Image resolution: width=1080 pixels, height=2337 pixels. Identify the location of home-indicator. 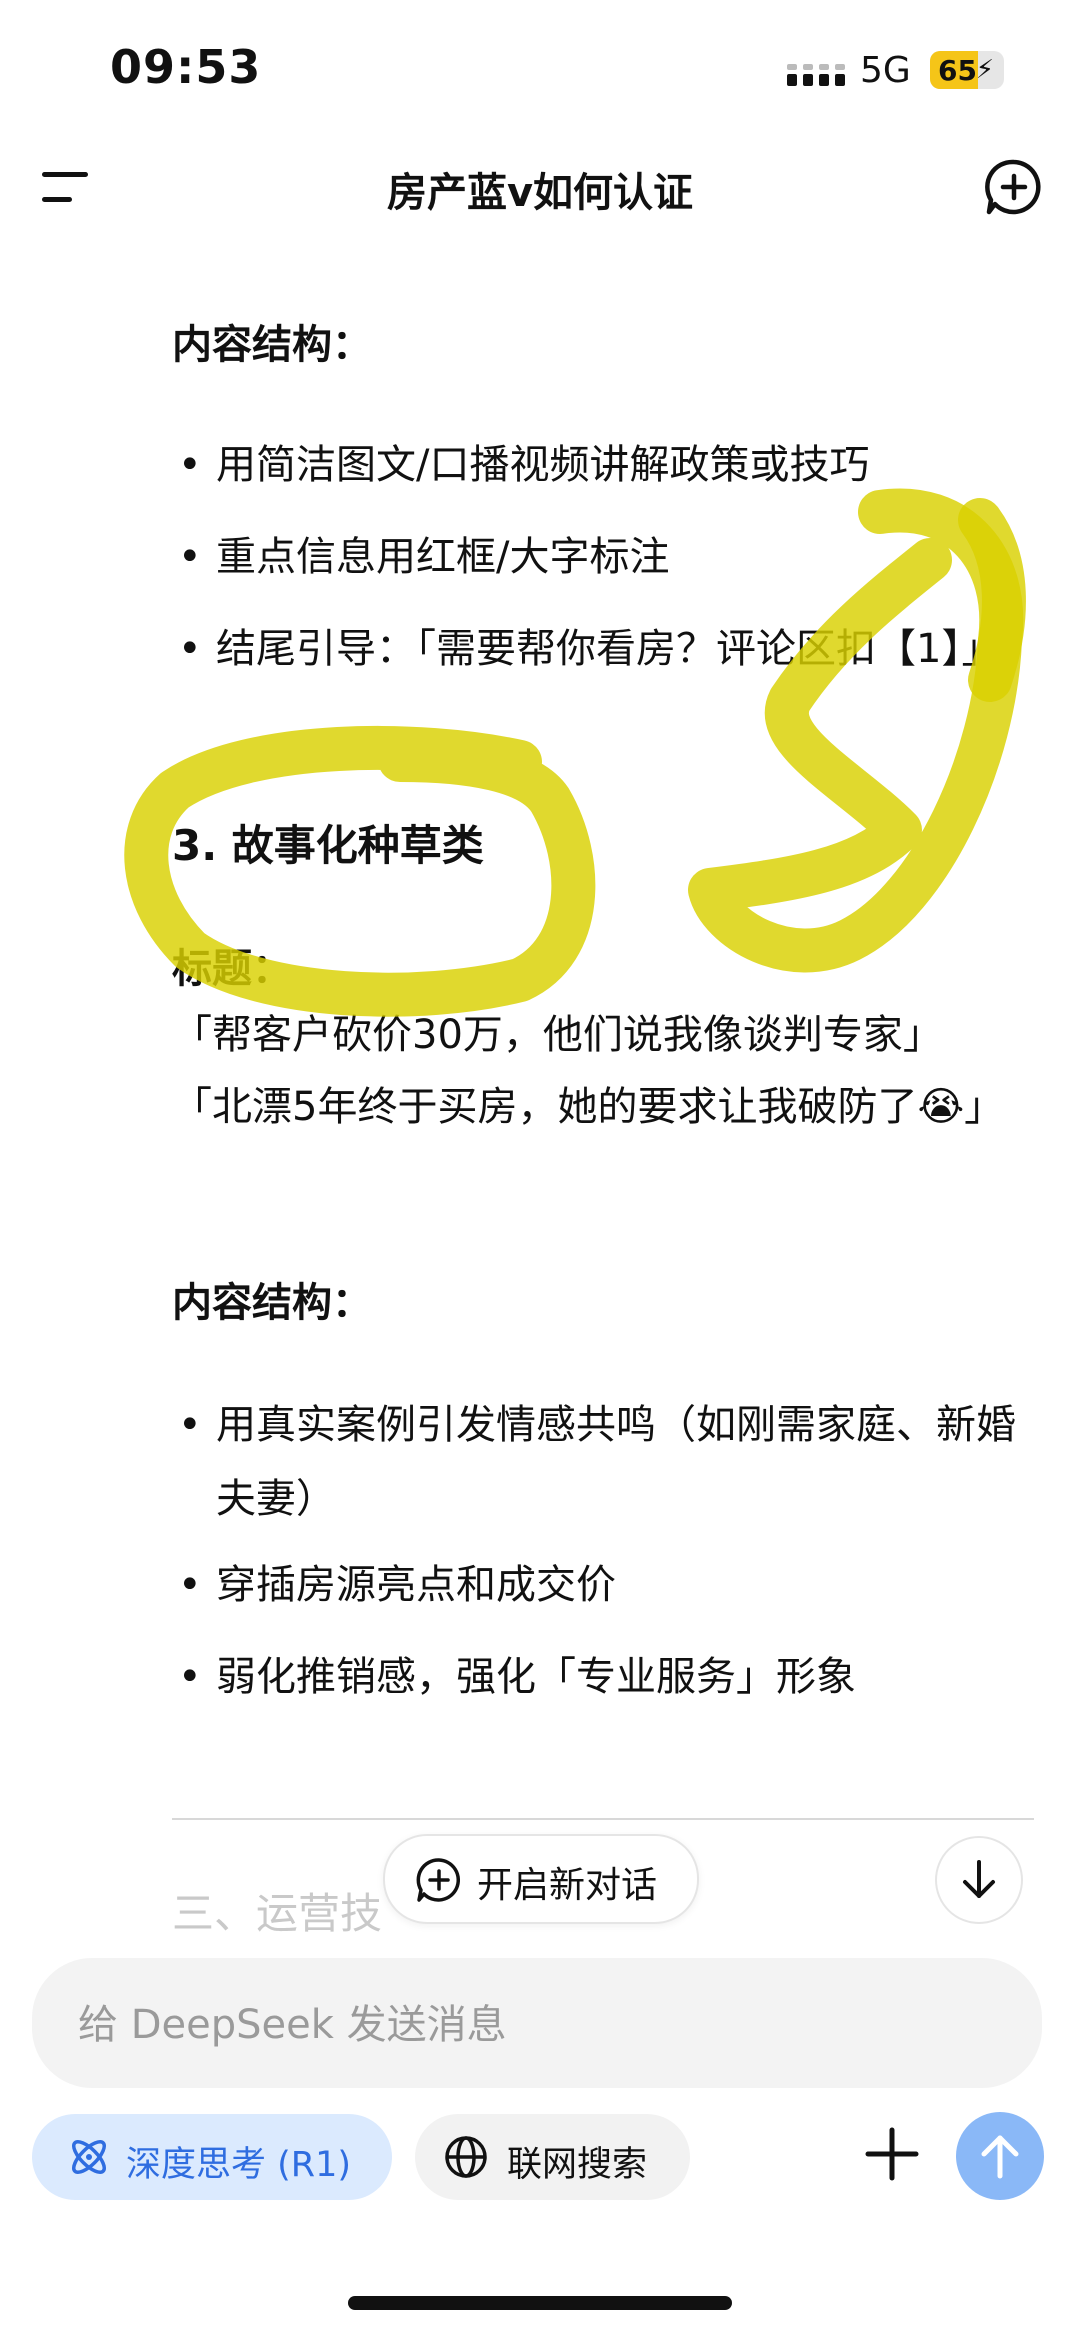
(540, 2303).